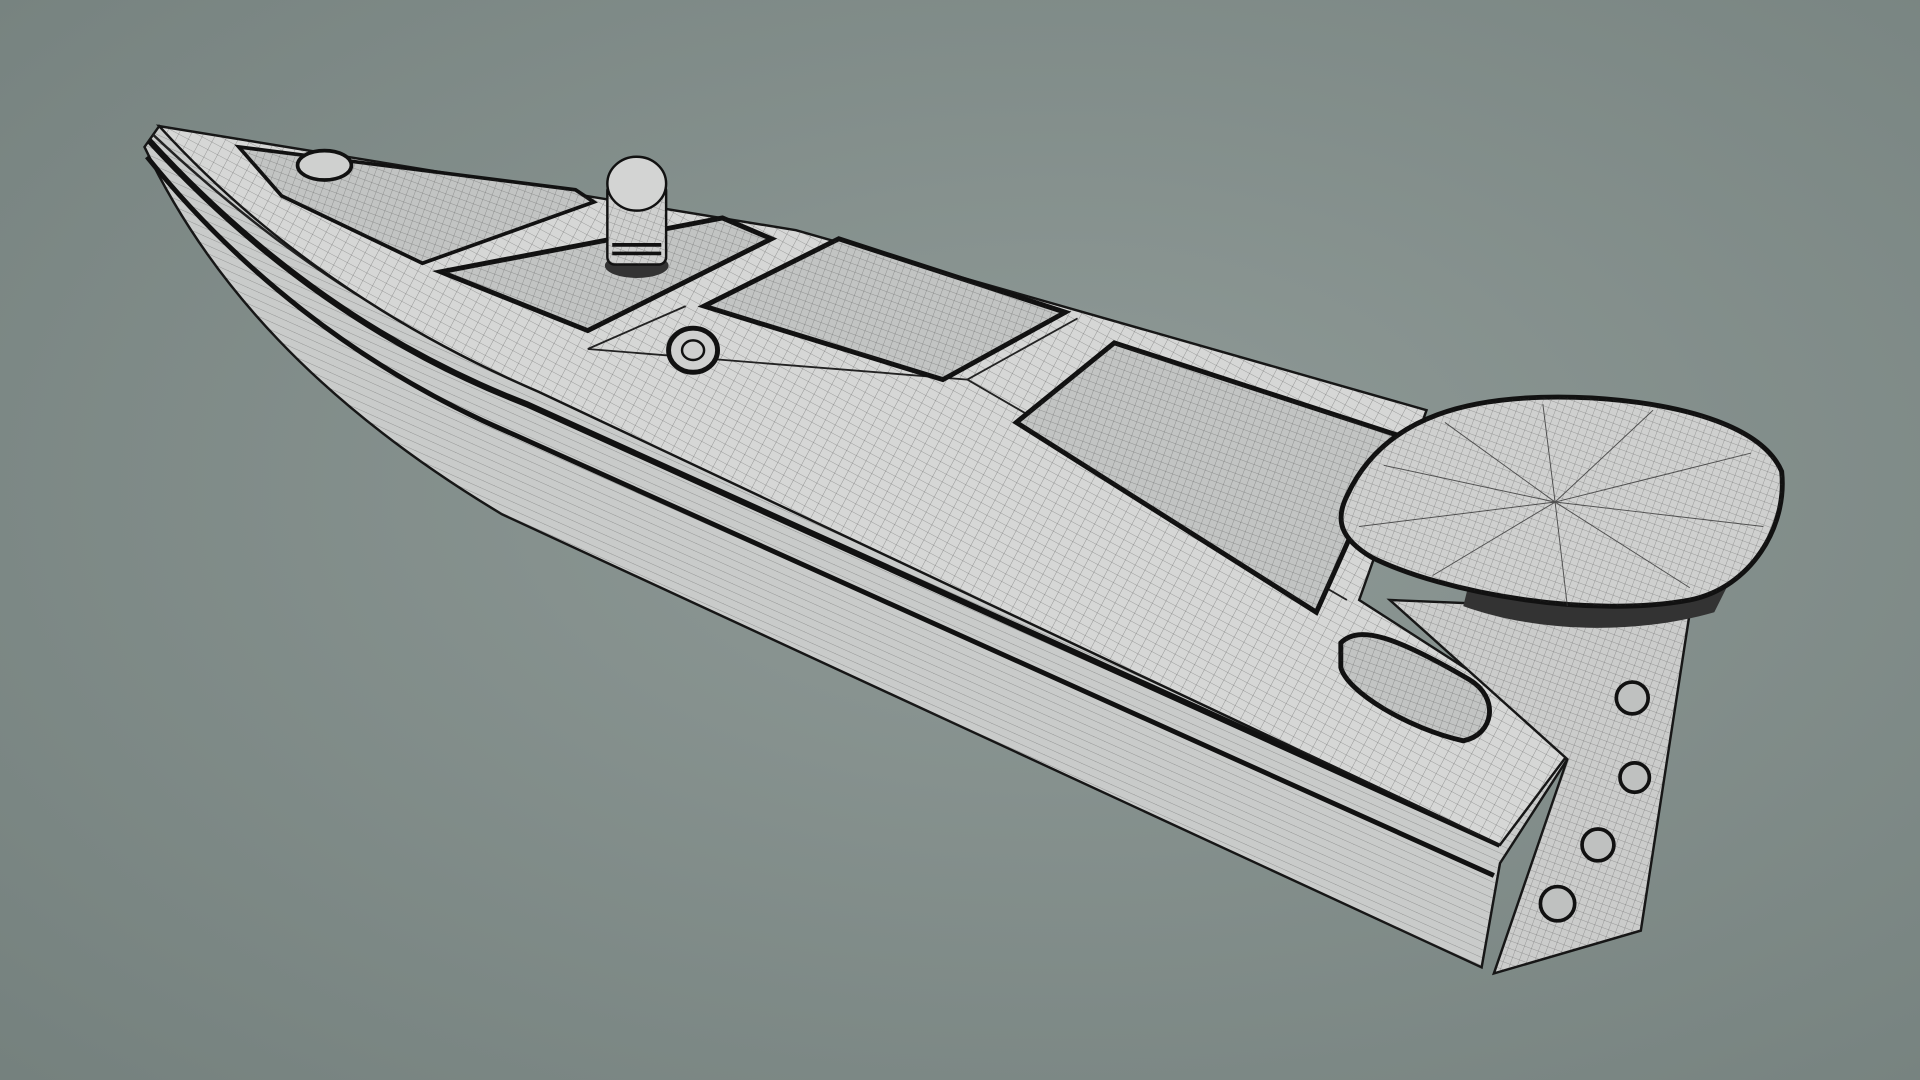 This screenshot has width=1920, height=1080. I want to click on deck-port, so click(693, 350).